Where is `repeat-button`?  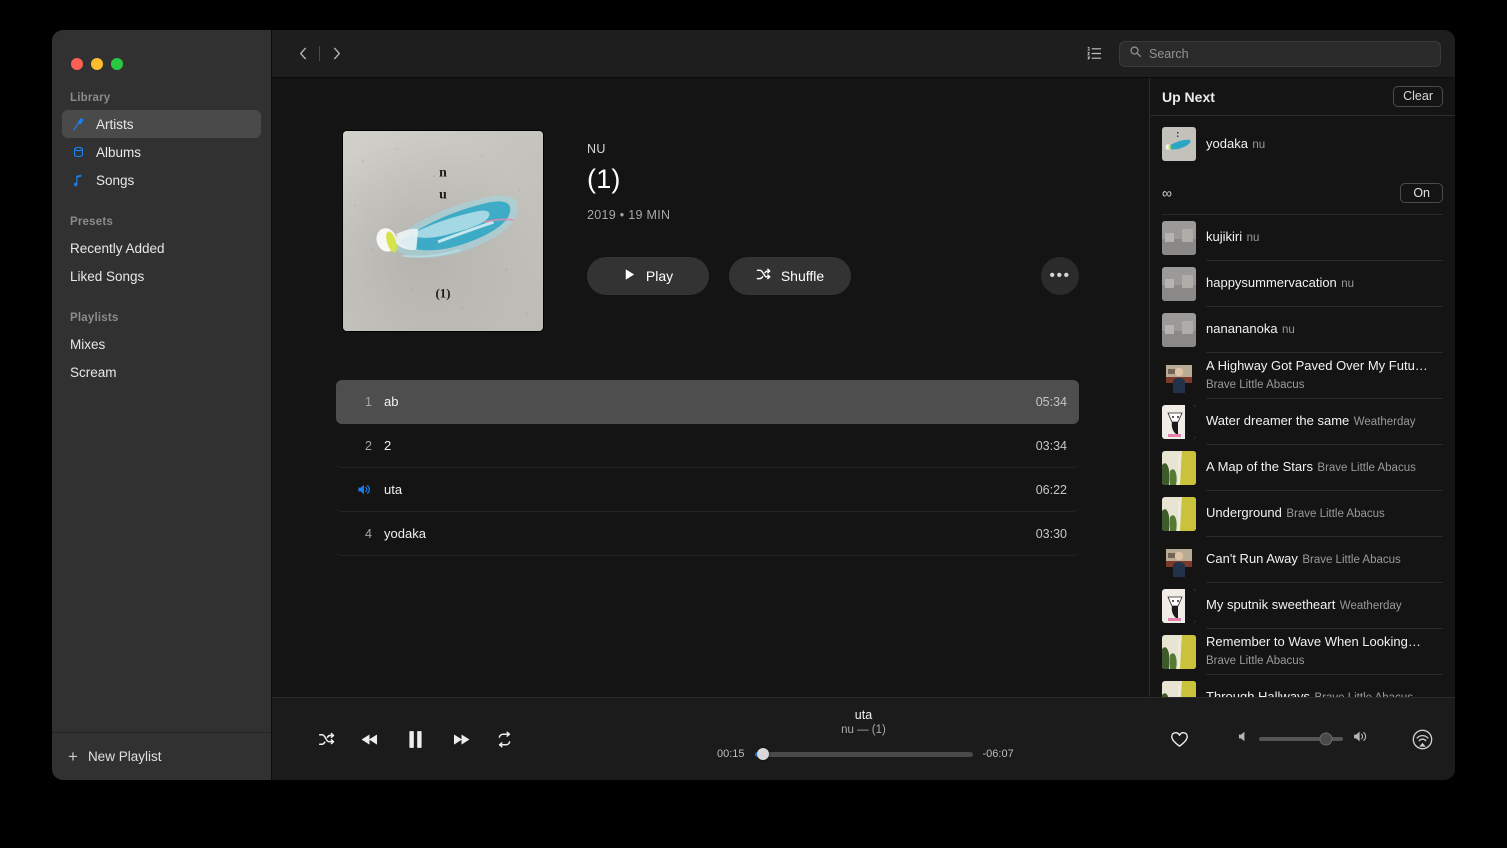
repeat-button is located at coordinates (504, 739).